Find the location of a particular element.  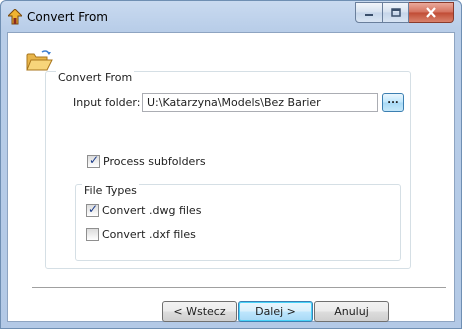

input-folder-field is located at coordinates (260, 102).